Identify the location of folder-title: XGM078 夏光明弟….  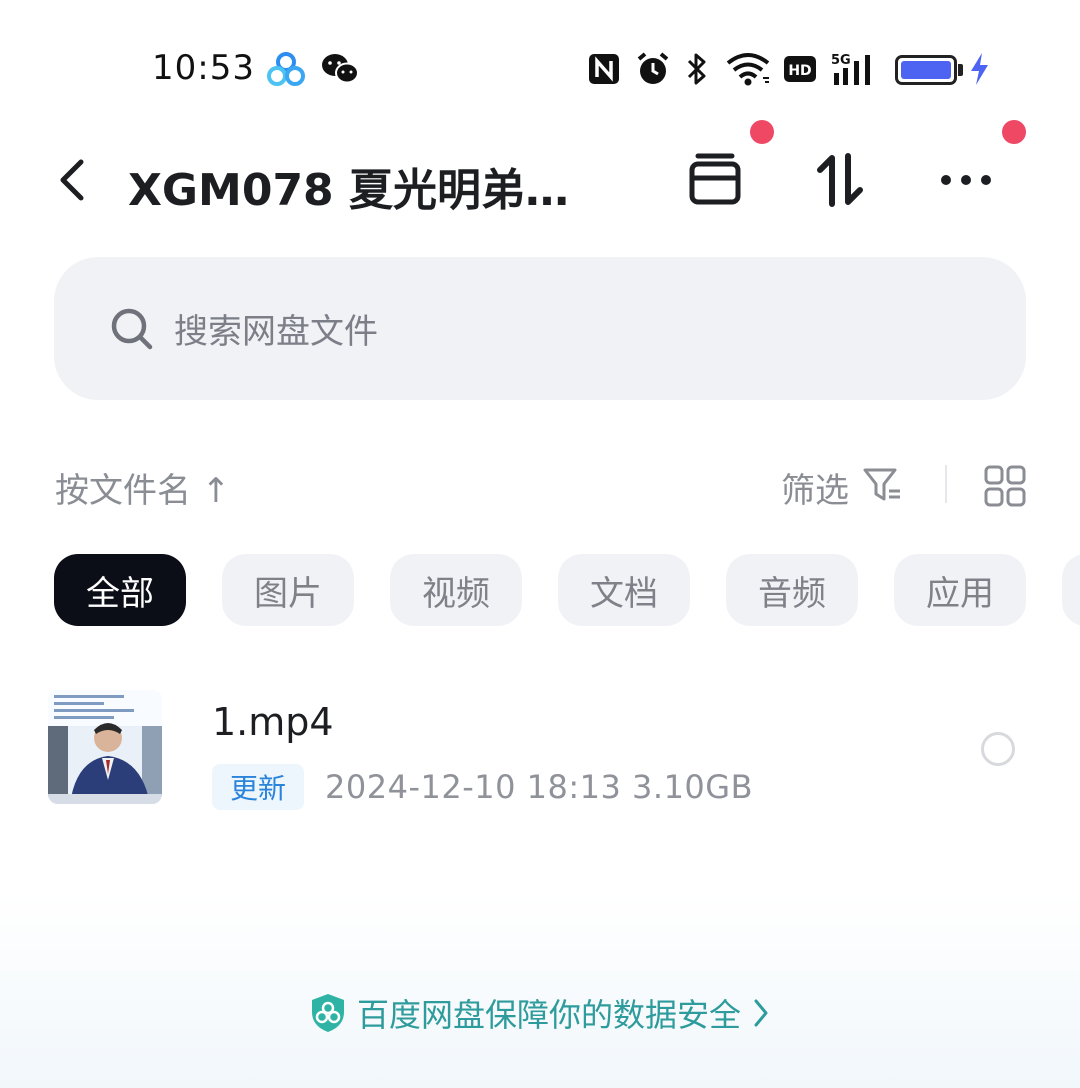
(348, 190).